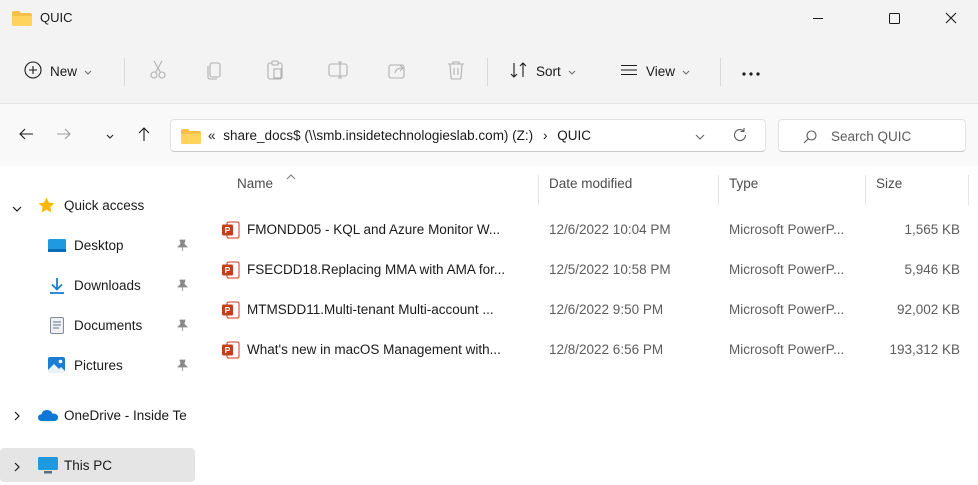  Describe the element at coordinates (629, 71) in the screenshot. I see `list-view-icon` at that location.